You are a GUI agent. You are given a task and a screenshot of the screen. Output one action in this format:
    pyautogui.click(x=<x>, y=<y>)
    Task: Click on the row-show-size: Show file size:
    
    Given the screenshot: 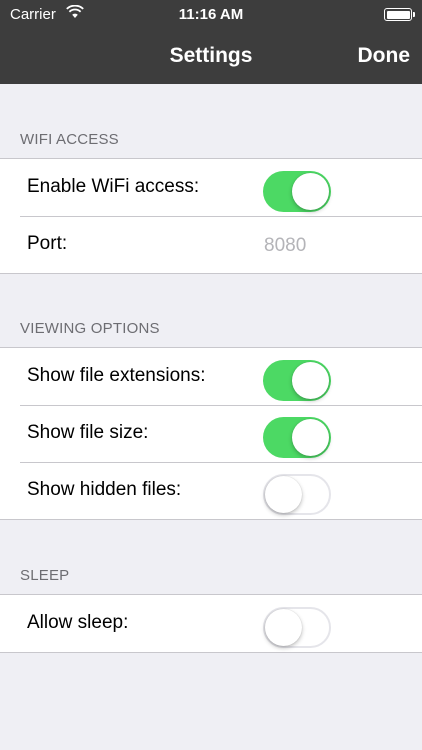 What is the action you would take?
    pyautogui.click(x=211, y=433)
    